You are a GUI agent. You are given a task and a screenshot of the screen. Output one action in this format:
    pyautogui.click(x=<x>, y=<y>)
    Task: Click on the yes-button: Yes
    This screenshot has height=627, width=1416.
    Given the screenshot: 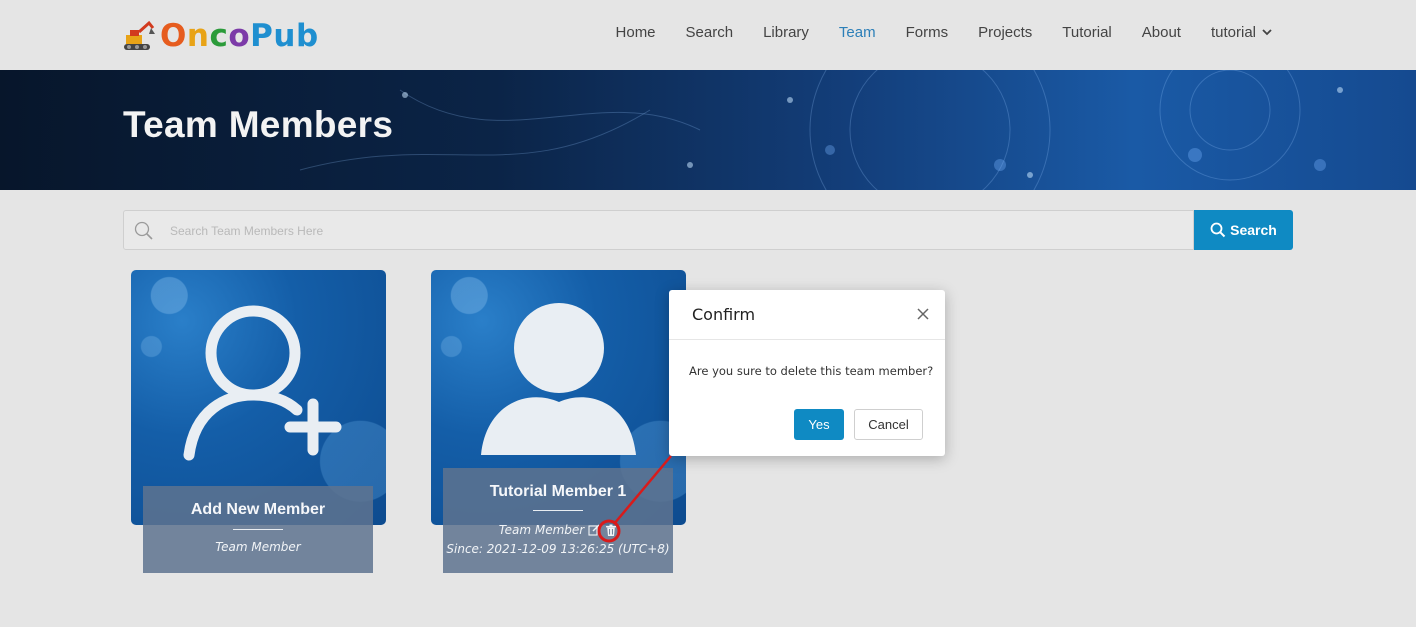 What is the action you would take?
    pyautogui.click(x=819, y=424)
    